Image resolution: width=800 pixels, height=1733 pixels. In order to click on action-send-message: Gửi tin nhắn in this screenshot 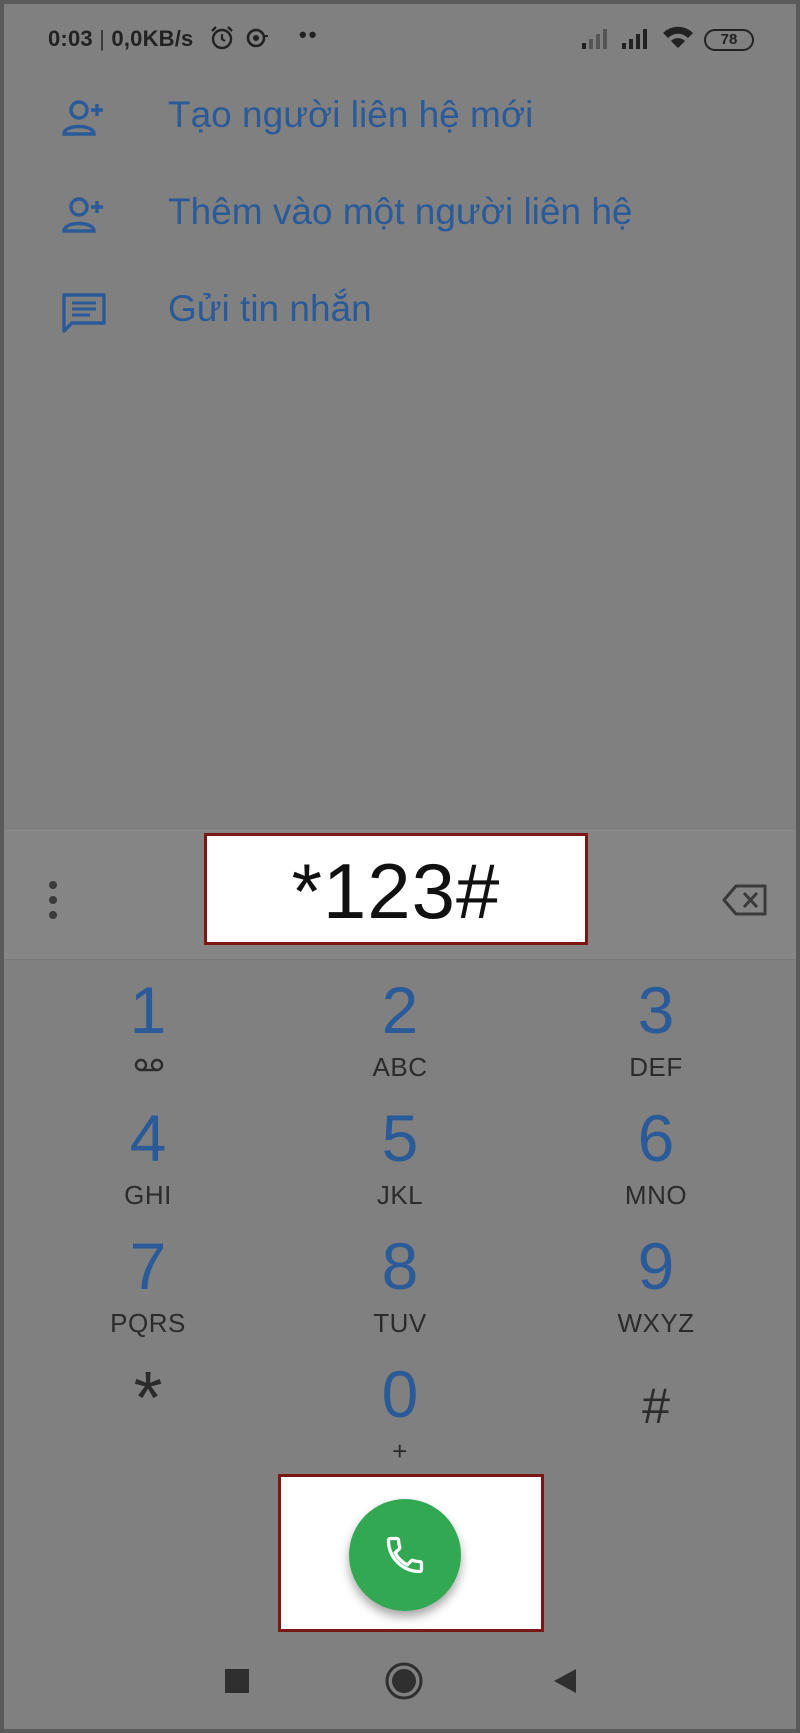, I will do `click(400, 313)`.